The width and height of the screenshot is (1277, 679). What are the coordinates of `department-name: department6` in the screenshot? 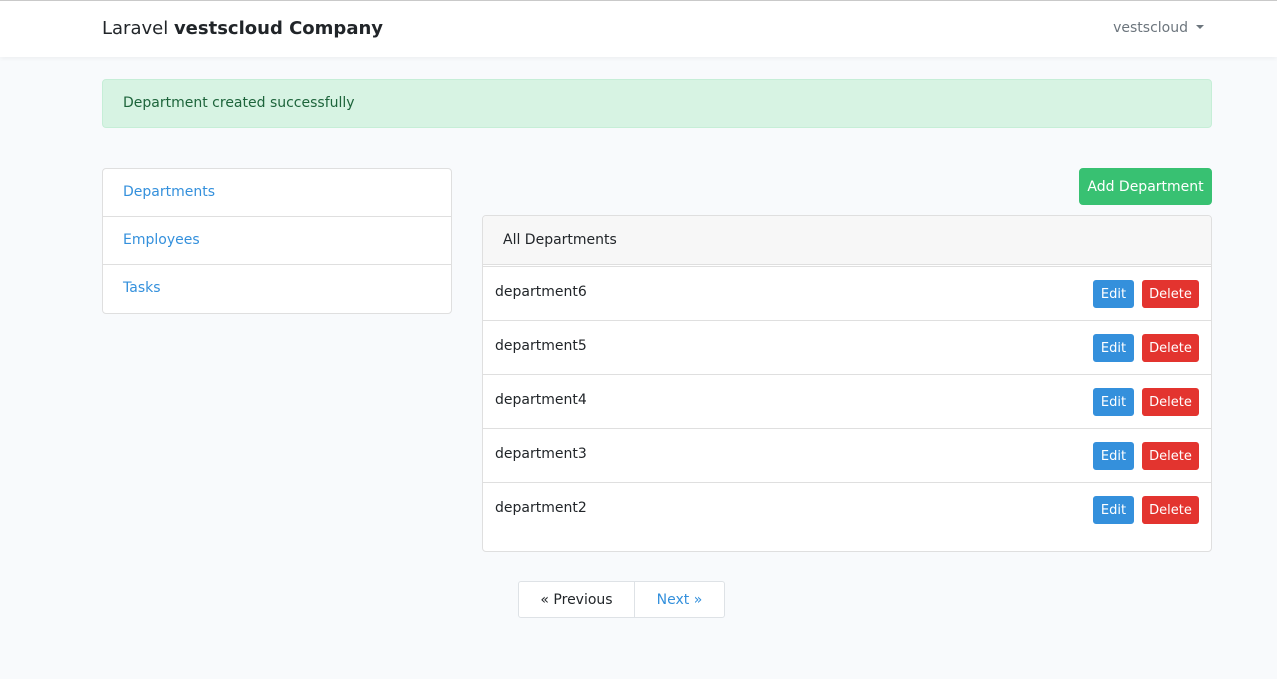 It's located at (541, 292).